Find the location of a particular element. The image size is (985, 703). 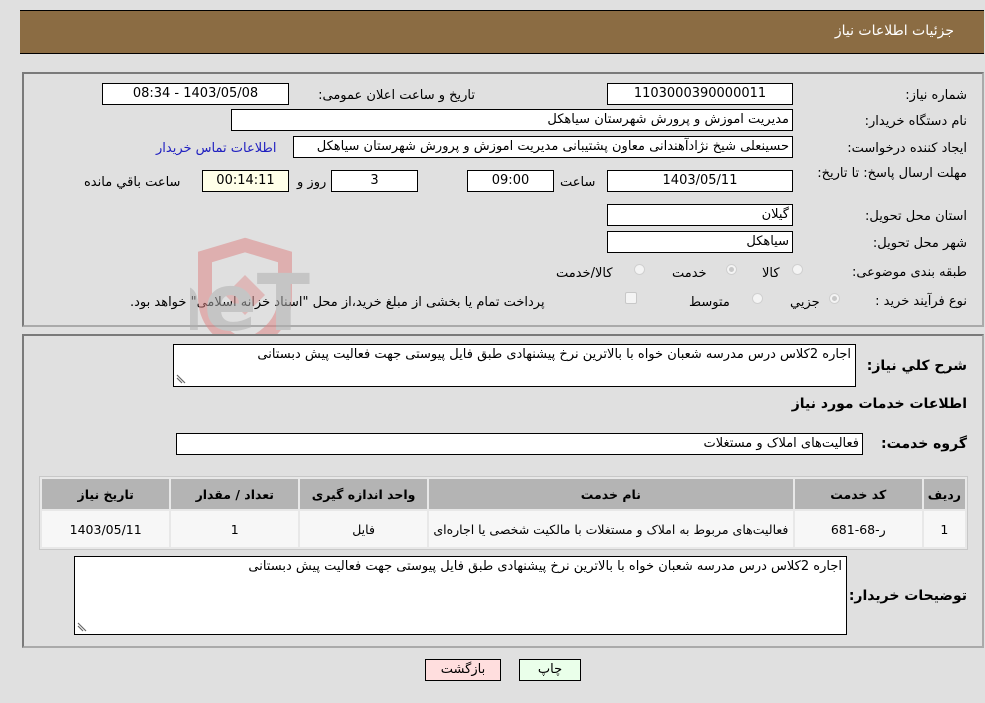

need-number-label: شماره نیاز: is located at coordinates (936, 95).